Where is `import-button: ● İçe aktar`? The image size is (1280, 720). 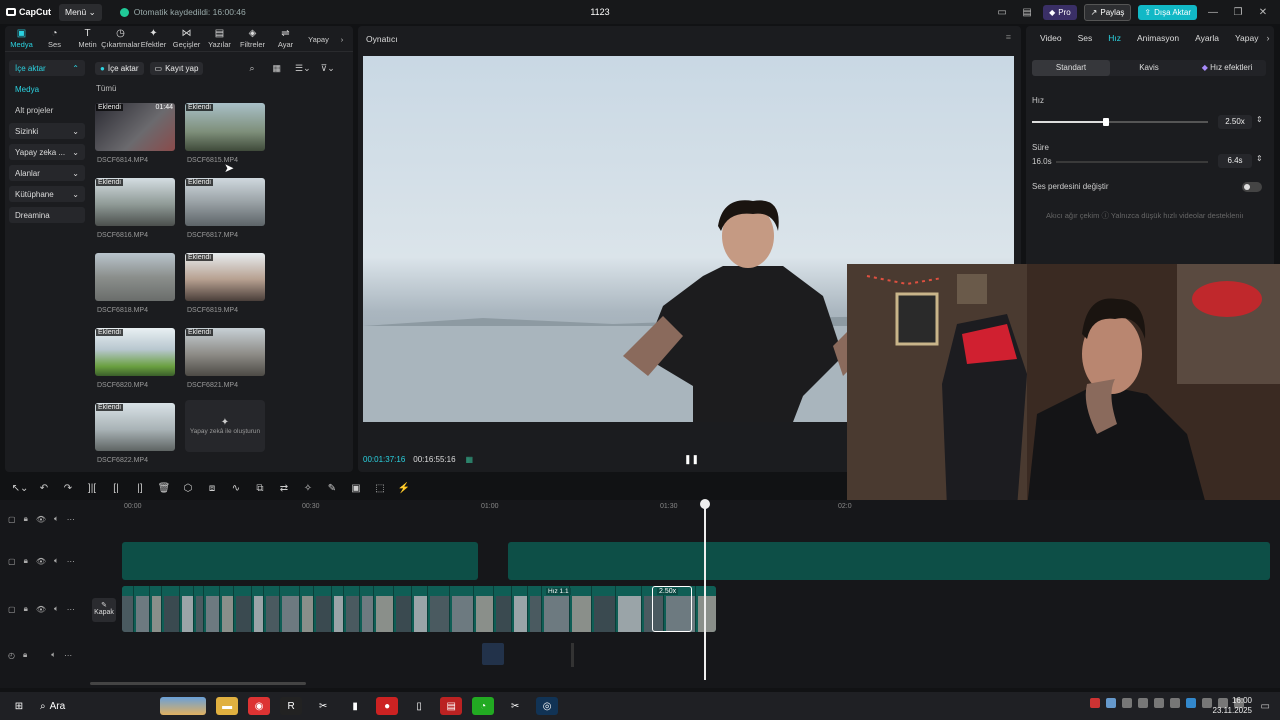
import-button: ● İçe aktar is located at coordinates (119, 68).